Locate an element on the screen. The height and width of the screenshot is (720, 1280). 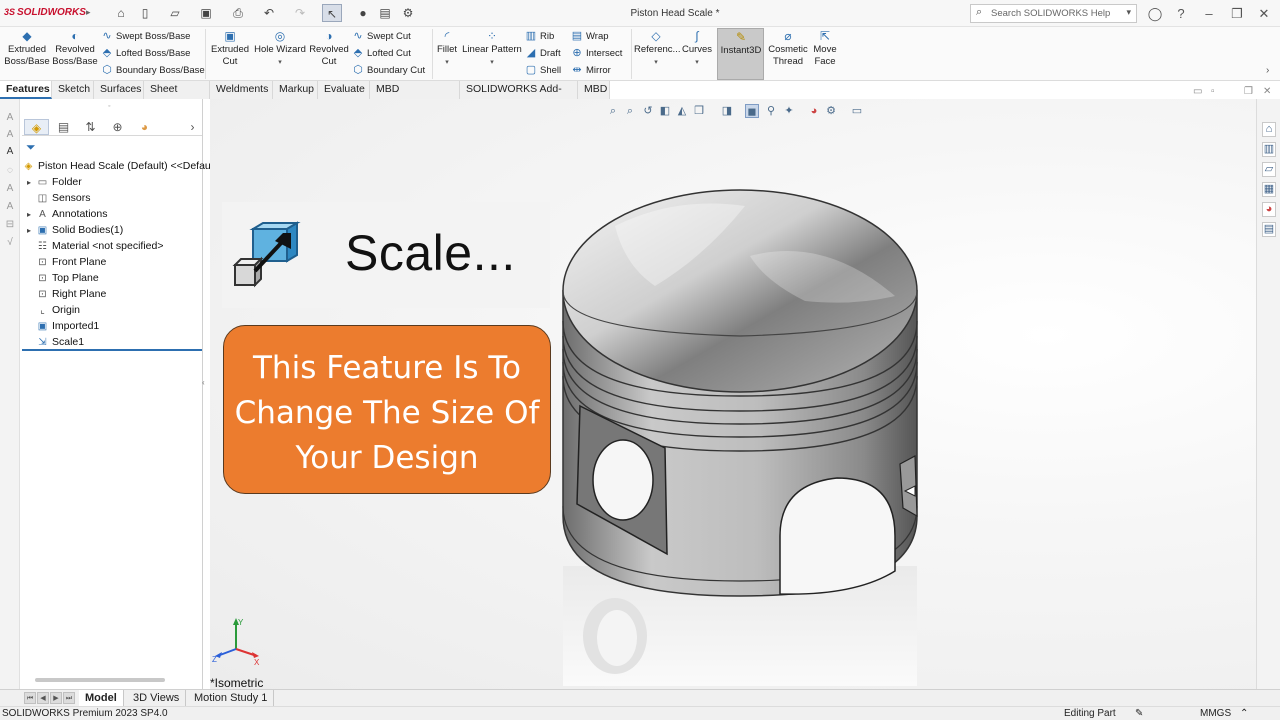
panel-grip-icon: ◦ is located at coordinates (109, 106).